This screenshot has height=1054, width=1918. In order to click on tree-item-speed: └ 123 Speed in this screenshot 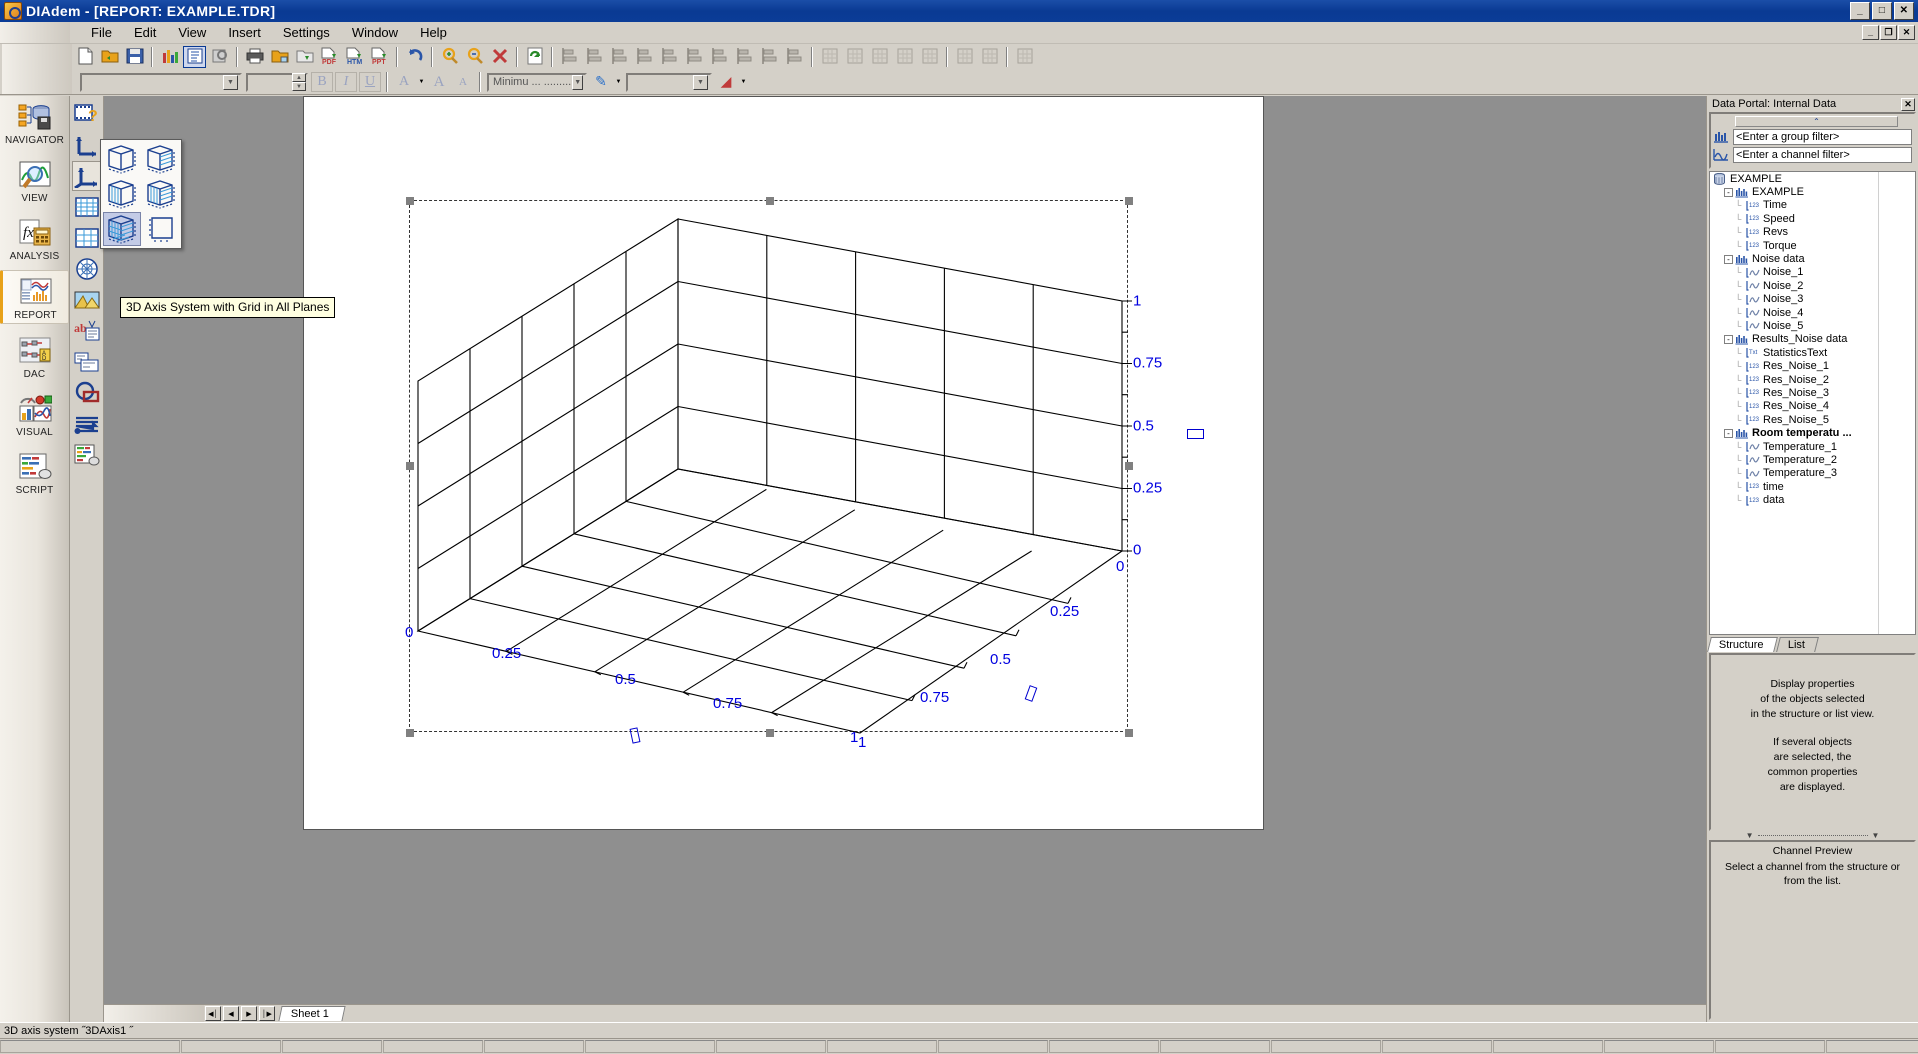, I will do `click(1812, 218)`.